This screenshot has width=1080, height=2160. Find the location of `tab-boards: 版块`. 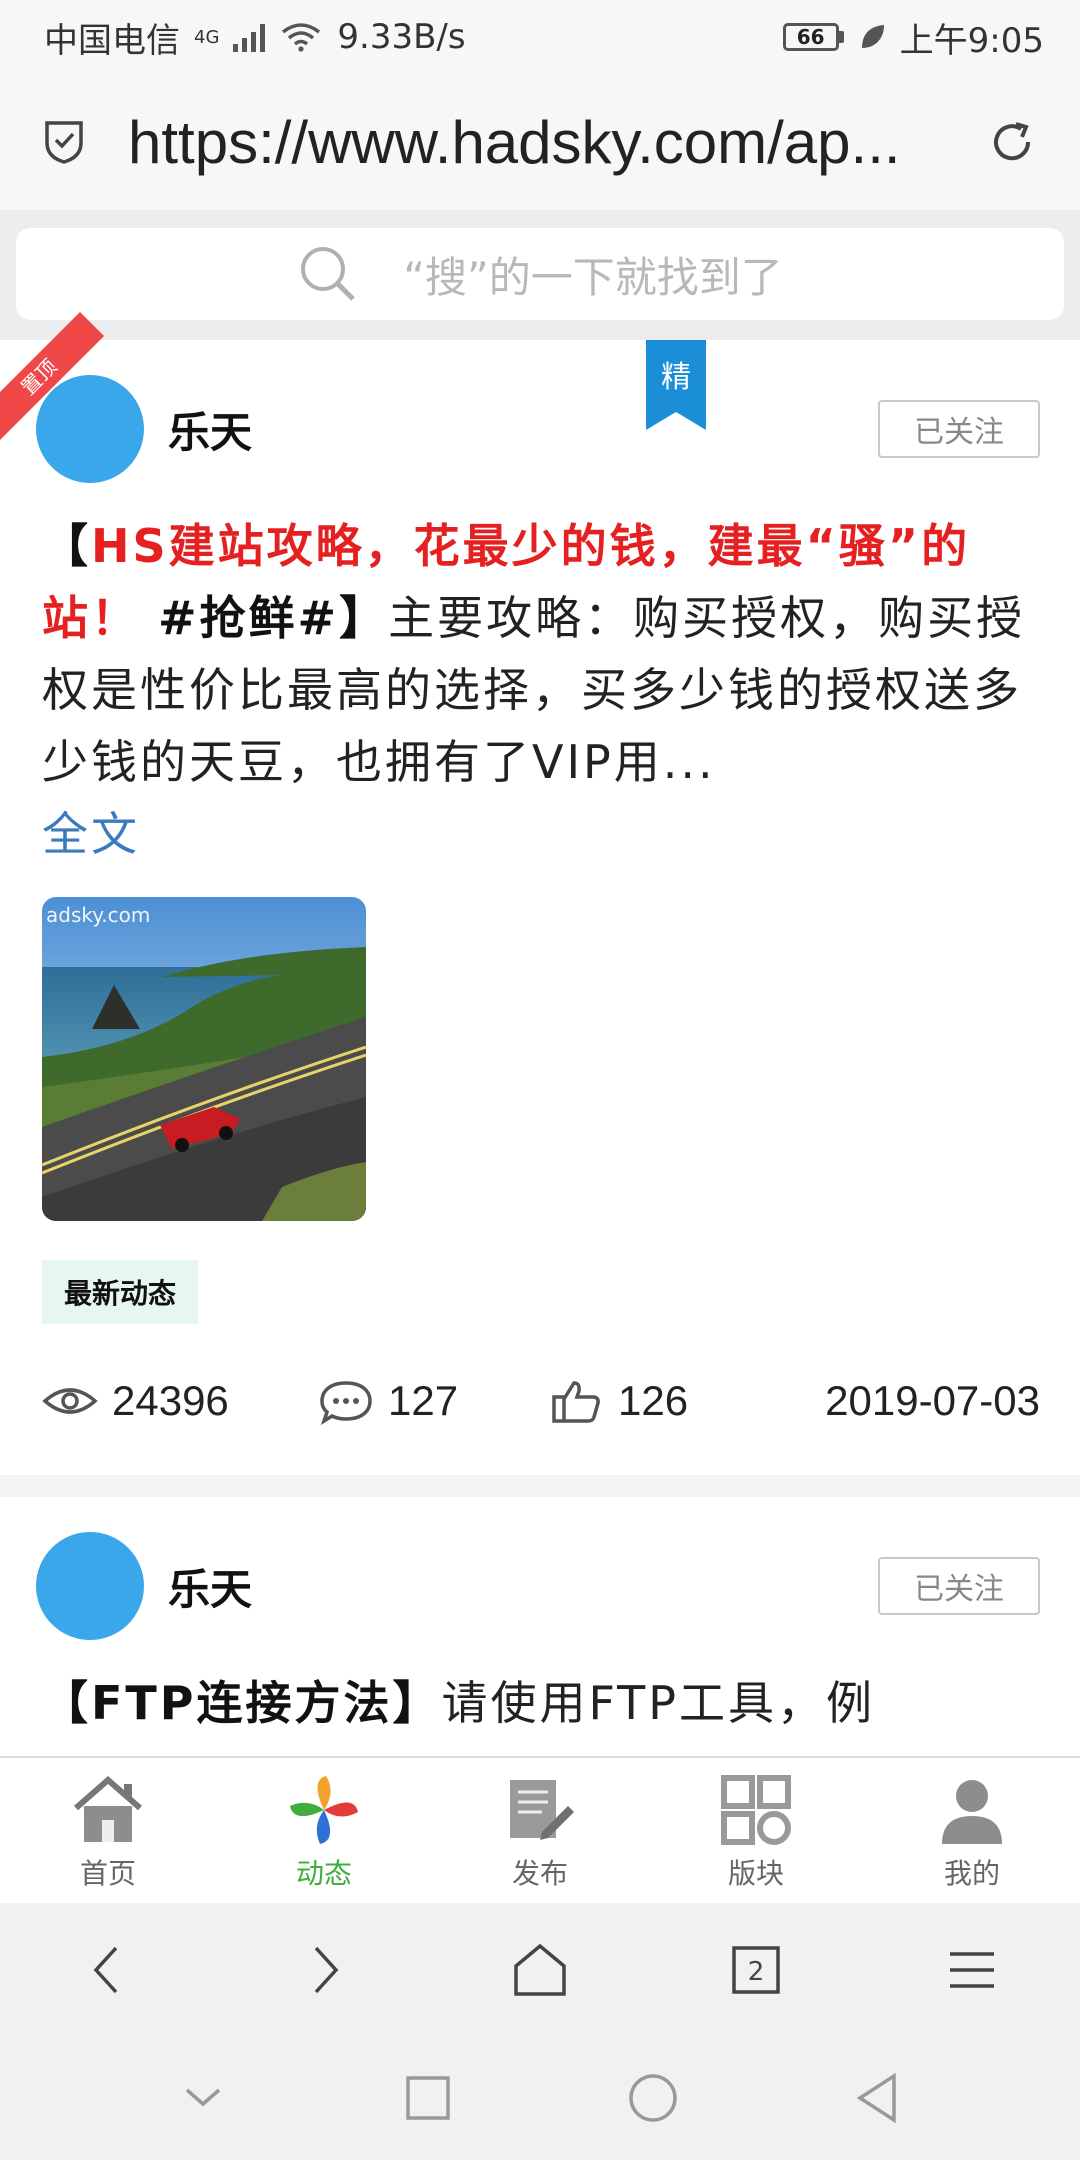

tab-boards: 版块 is located at coordinates (756, 1830).